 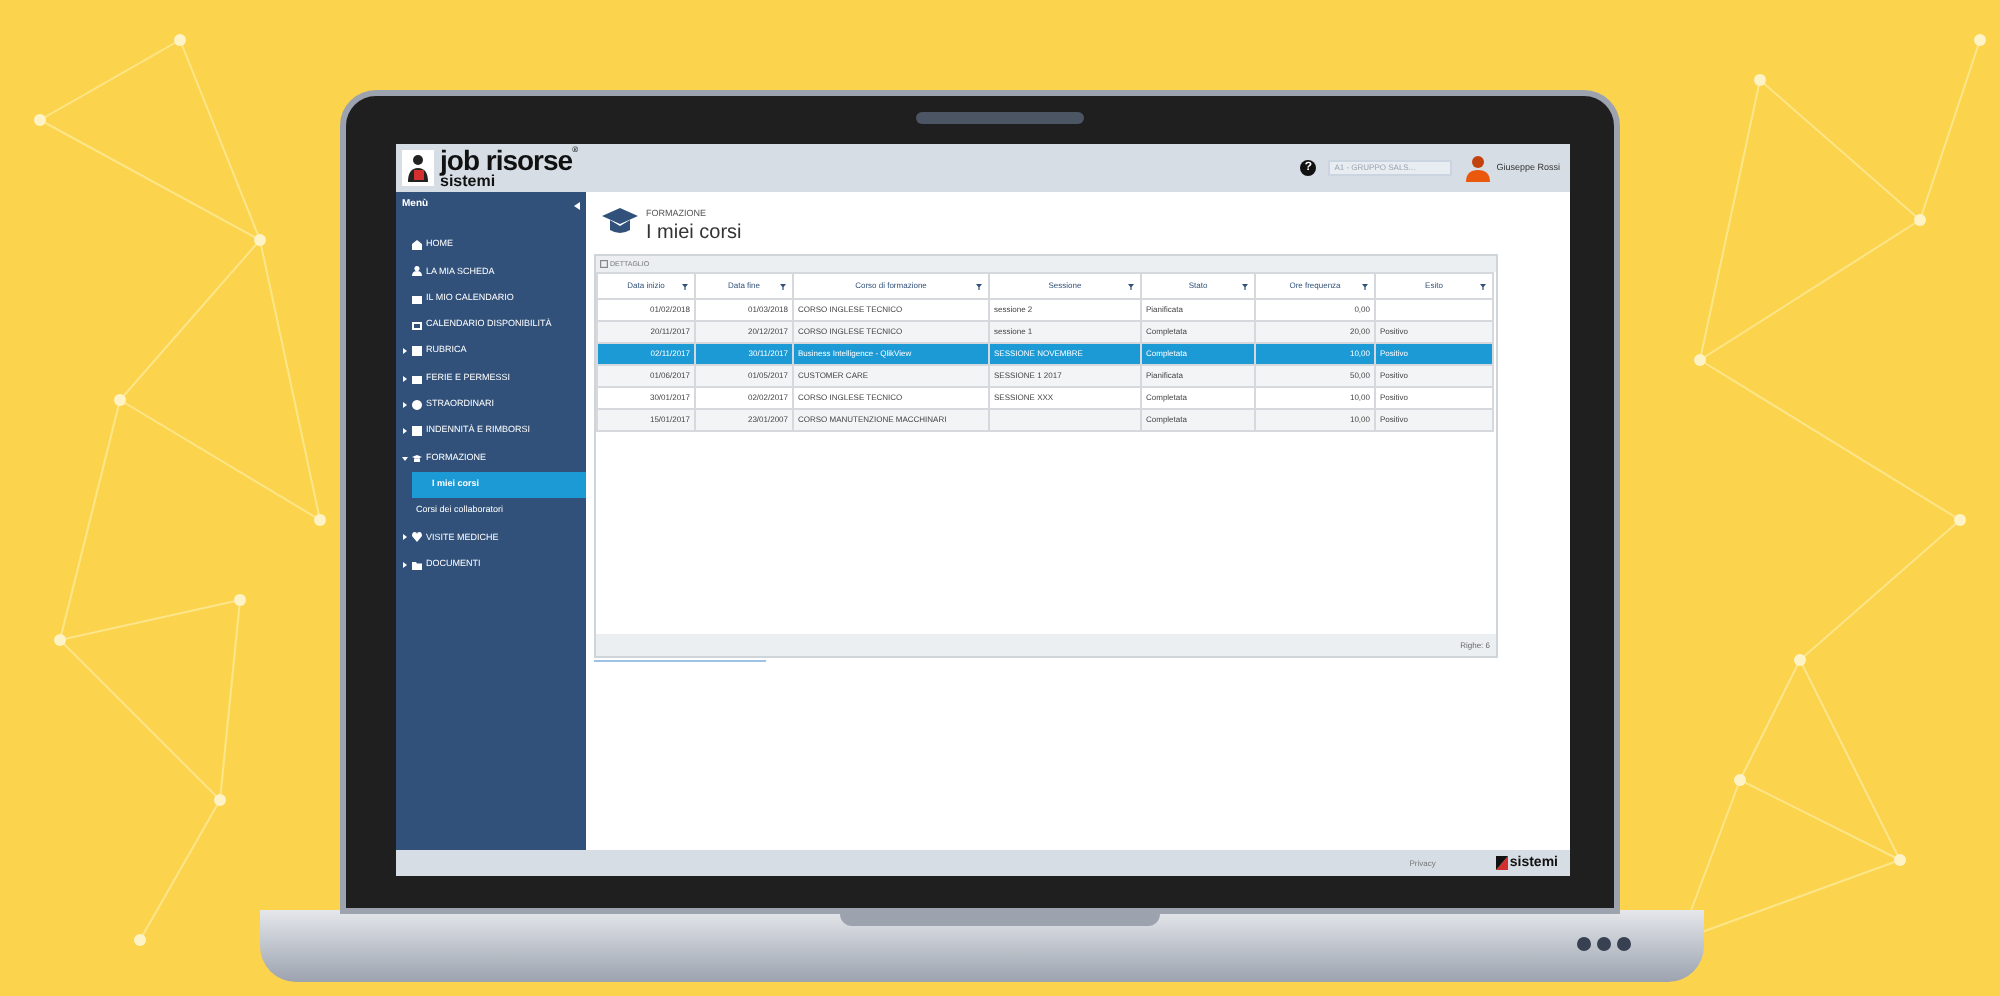 I want to click on graduation-cap-icon, so click(x=620, y=222).